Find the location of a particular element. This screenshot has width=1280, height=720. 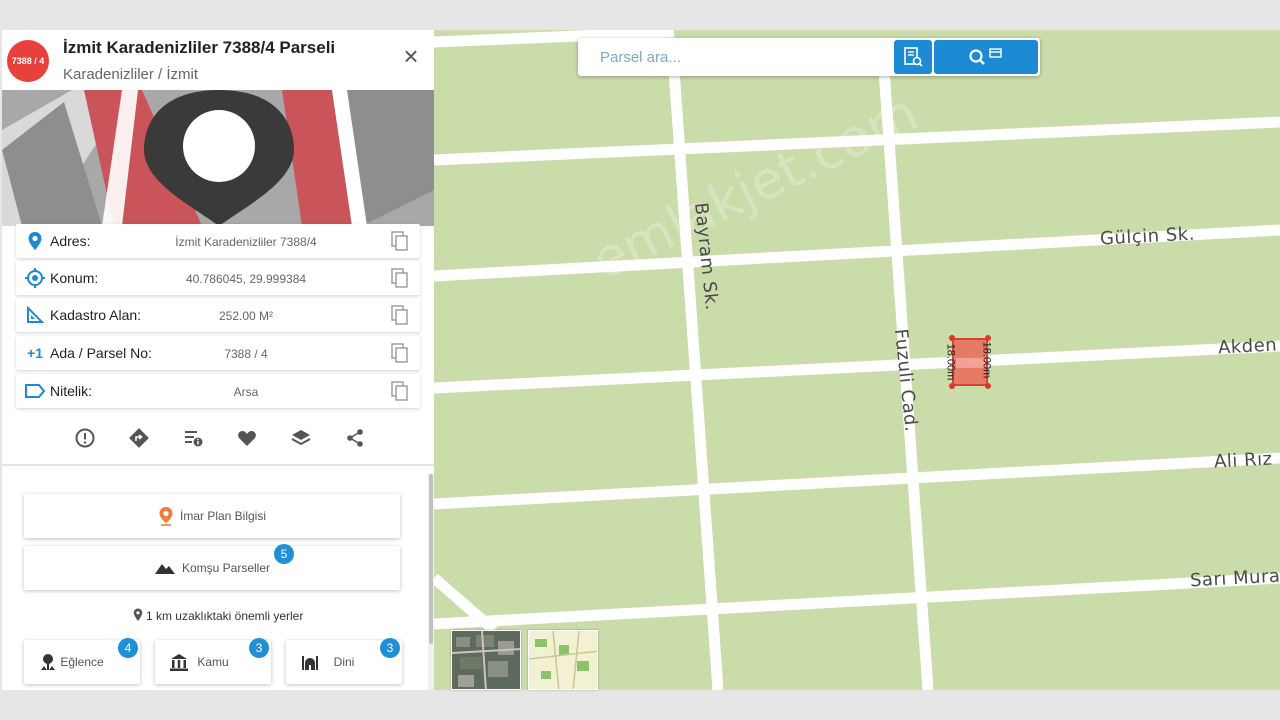

mountain-icon is located at coordinates (164, 569).